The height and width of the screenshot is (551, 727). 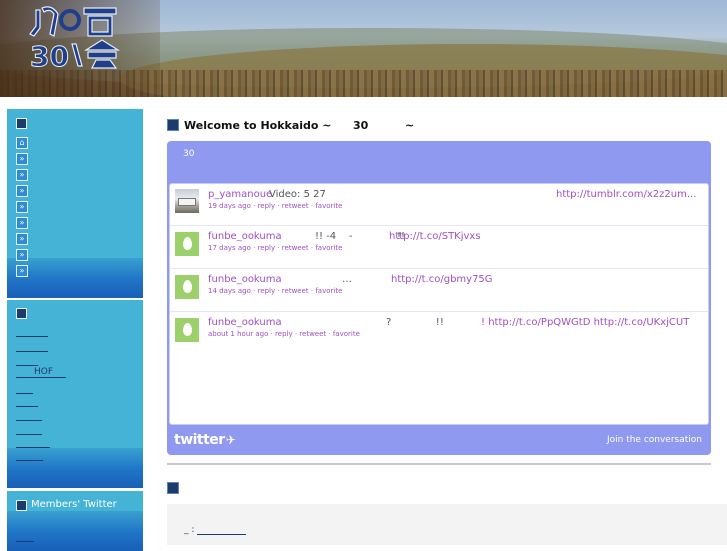 What do you see at coordinates (74, 504) in the screenshot?
I see `members-twitter-title: Members' Twitter` at bounding box center [74, 504].